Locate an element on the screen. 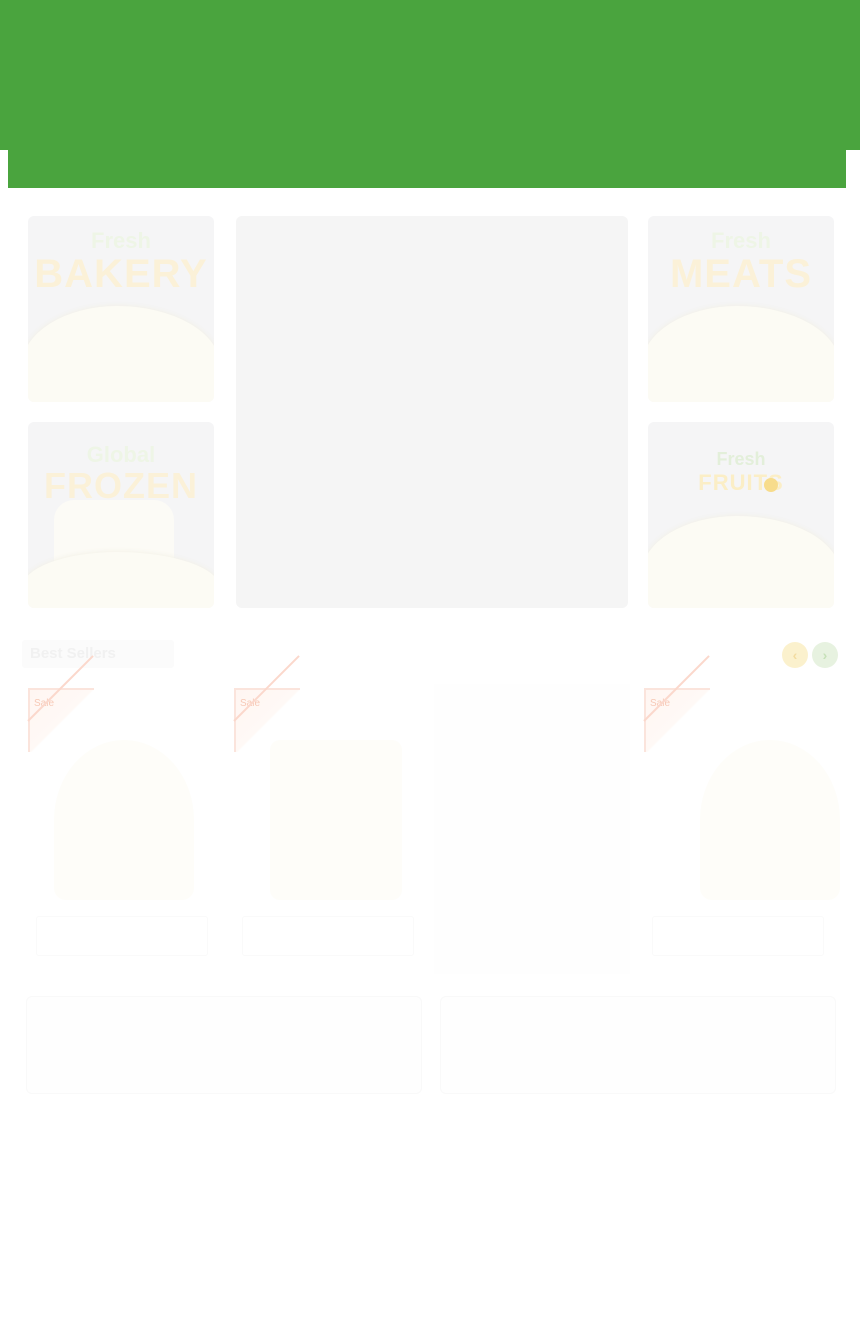 The height and width of the screenshot is (1326, 860). section-title: Best Sellers is located at coordinates (98, 654).